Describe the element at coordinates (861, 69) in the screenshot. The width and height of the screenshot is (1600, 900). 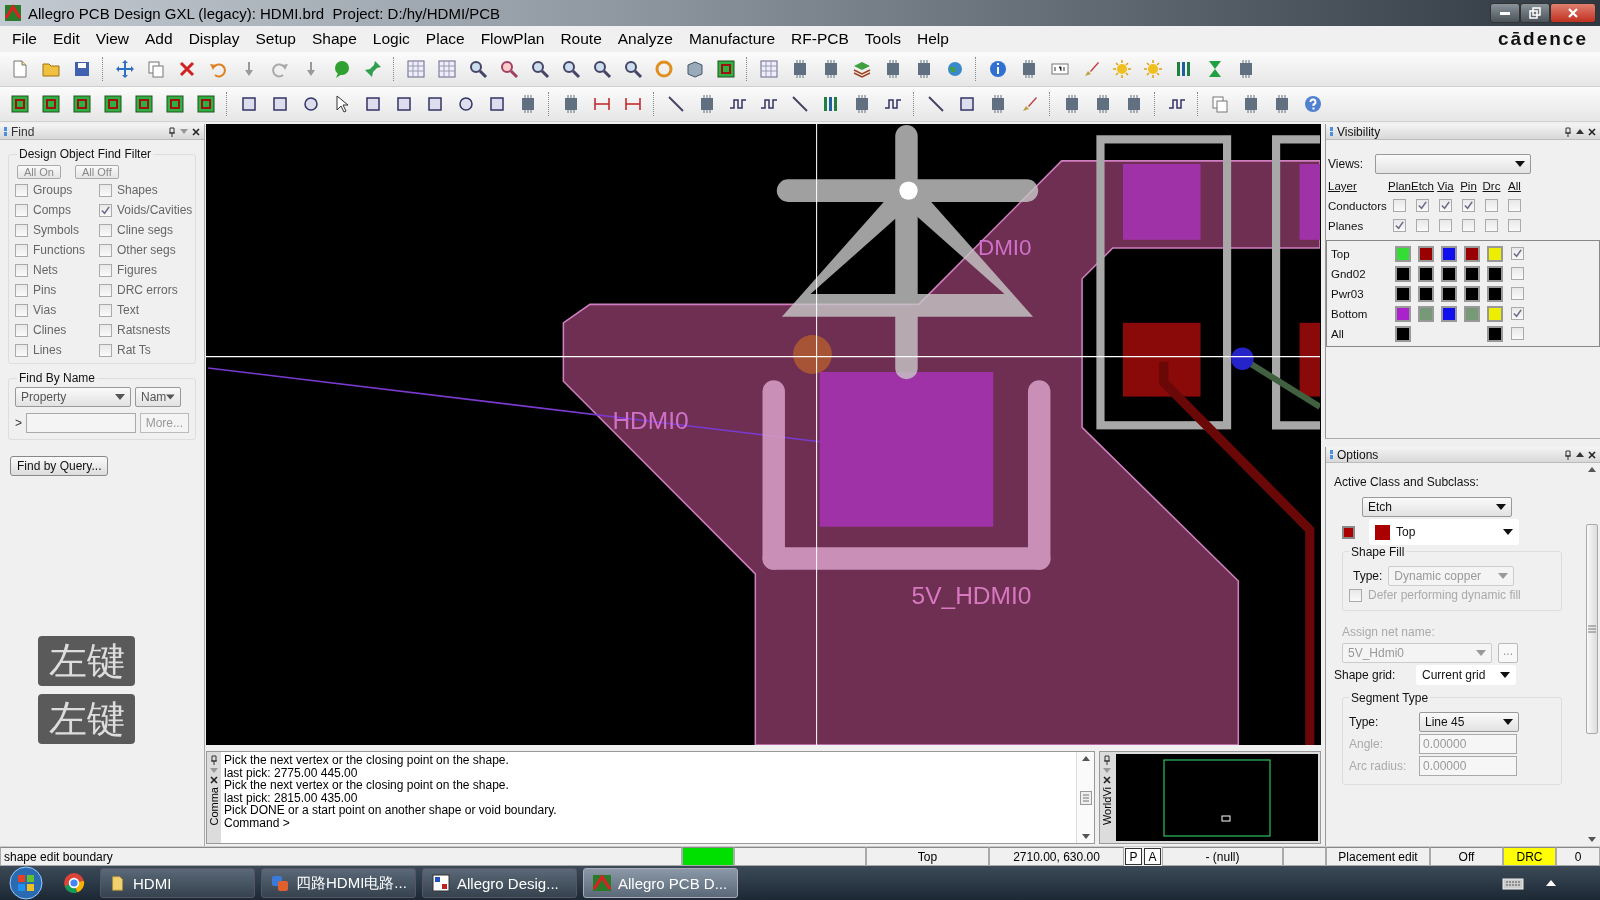
I see `layers-icon` at that location.